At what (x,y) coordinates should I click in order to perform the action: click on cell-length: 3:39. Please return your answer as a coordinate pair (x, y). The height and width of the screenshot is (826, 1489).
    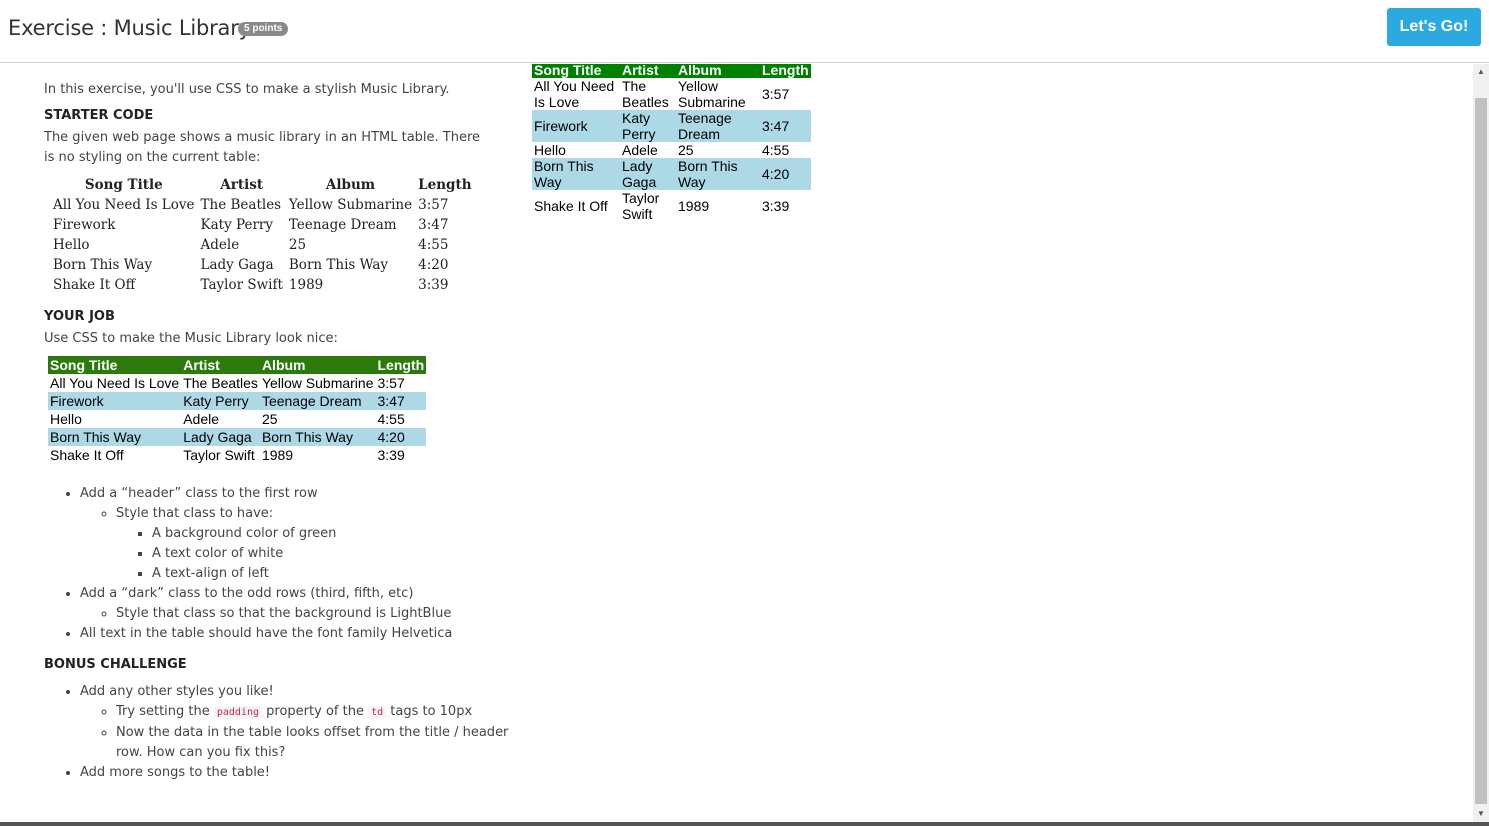
    Looking at the image, I should click on (433, 285).